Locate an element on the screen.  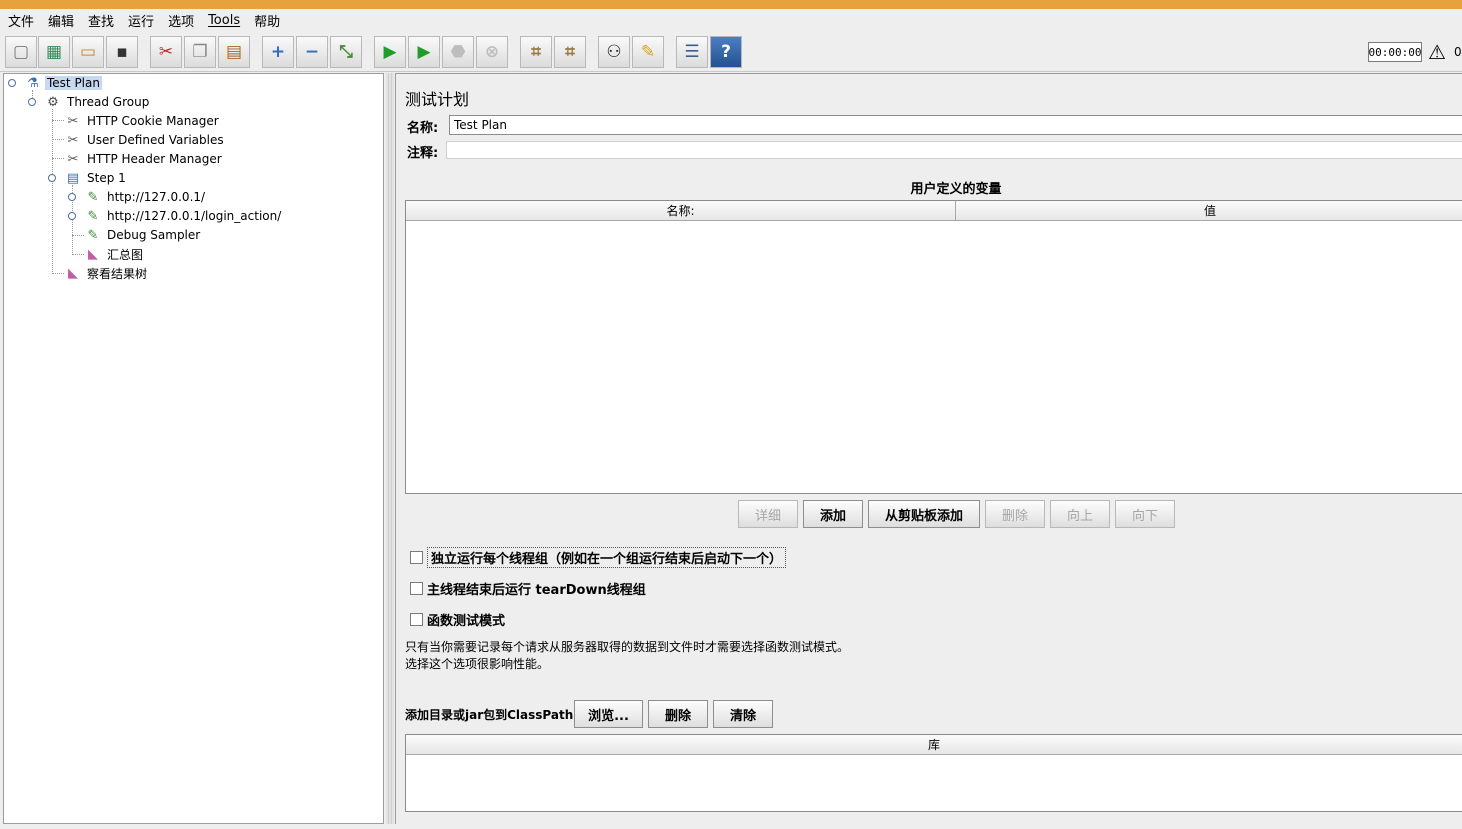
tree-node-label: Step 1 is located at coordinates (106, 178).